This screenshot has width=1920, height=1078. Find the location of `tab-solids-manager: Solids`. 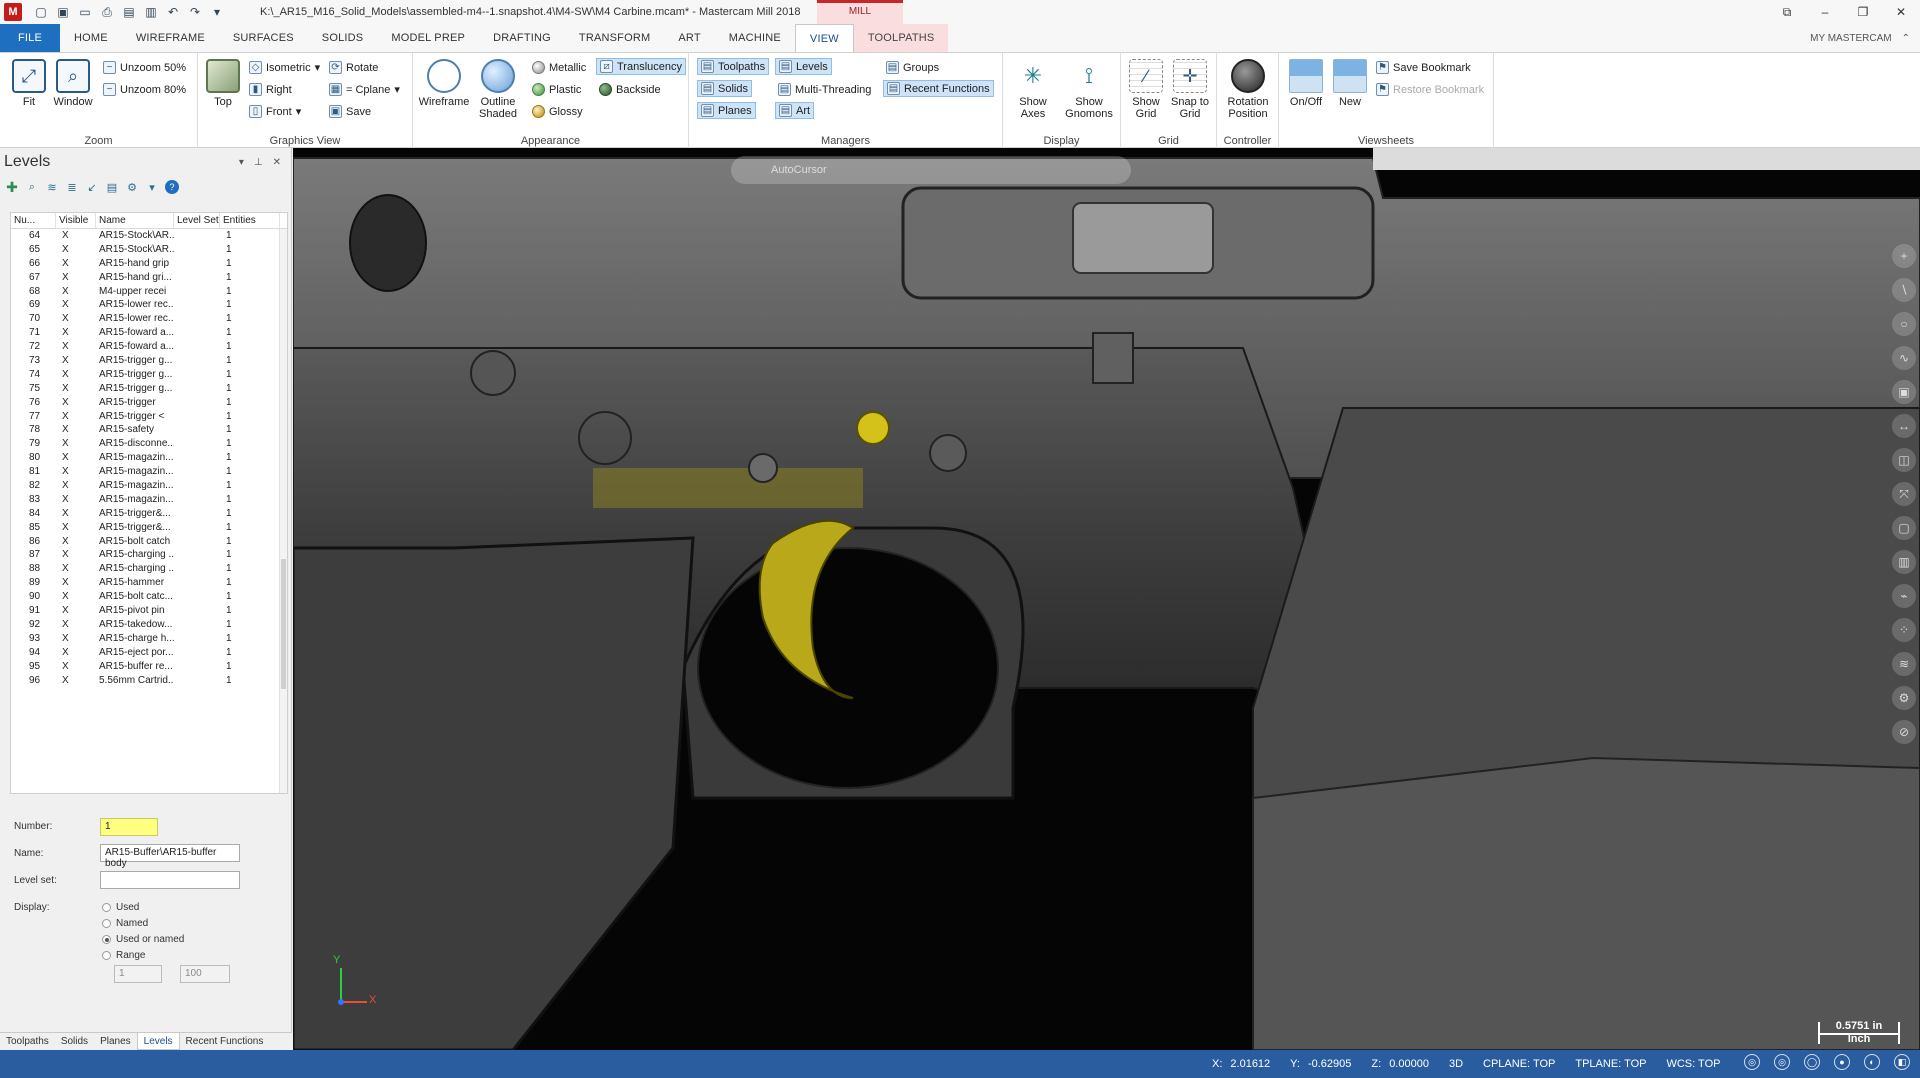

tab-solids-manager: Solids is located at coordinates (74, 1041).